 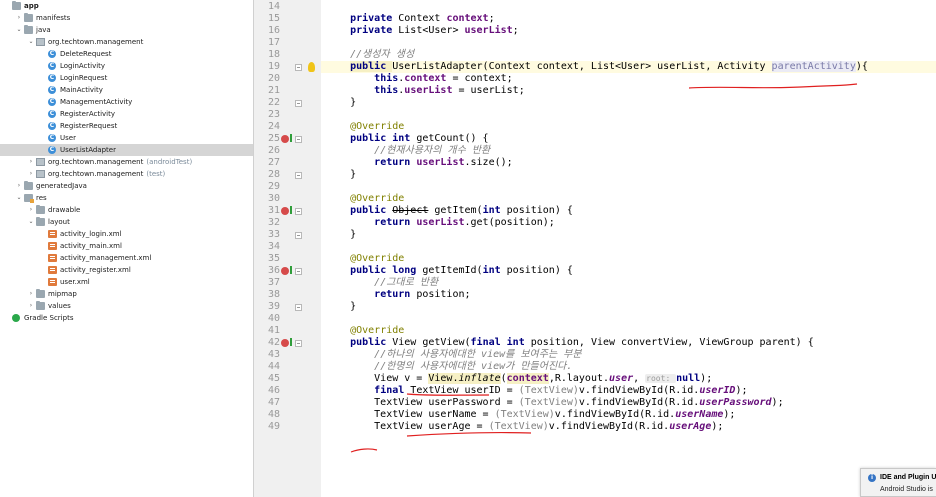 I want to click on code-line: private List<User> userList;, so click(x=628, y=31).